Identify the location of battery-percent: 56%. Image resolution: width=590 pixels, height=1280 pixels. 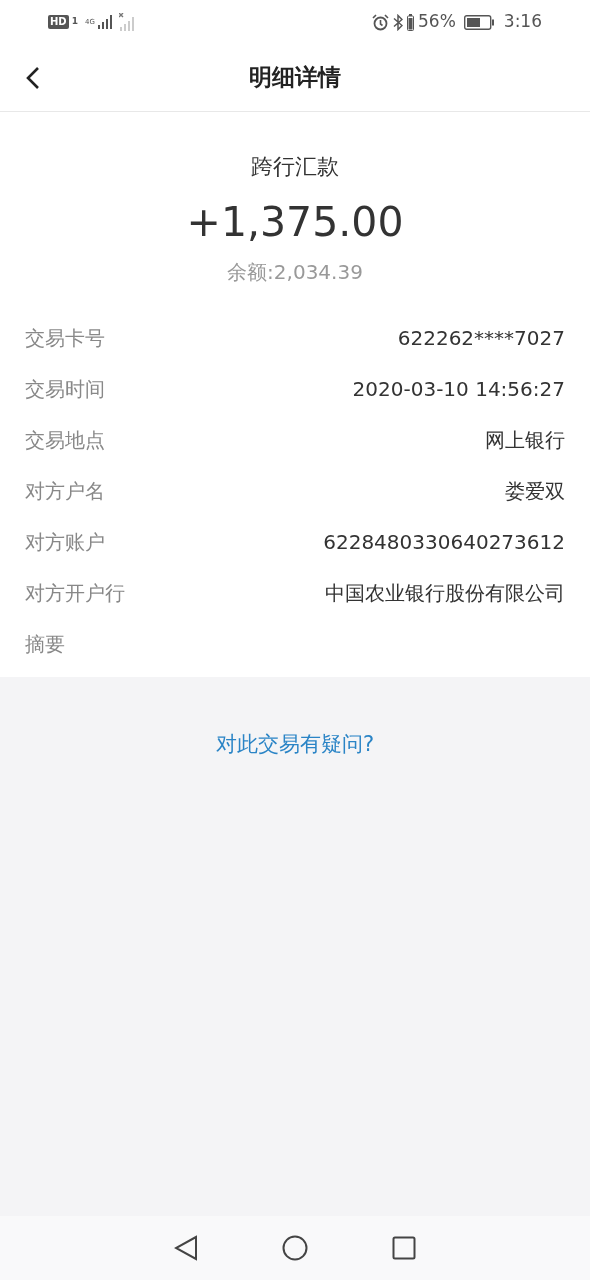
(437, 22).